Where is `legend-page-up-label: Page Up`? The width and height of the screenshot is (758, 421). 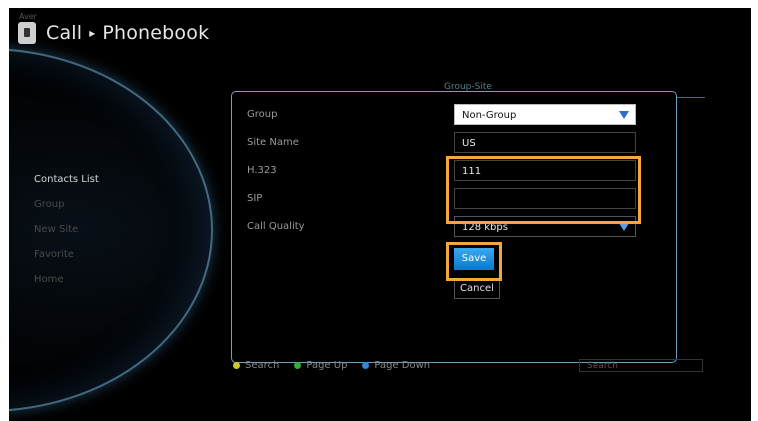
legend-page-up-label: Page Up is located at coordinates (327, 365).